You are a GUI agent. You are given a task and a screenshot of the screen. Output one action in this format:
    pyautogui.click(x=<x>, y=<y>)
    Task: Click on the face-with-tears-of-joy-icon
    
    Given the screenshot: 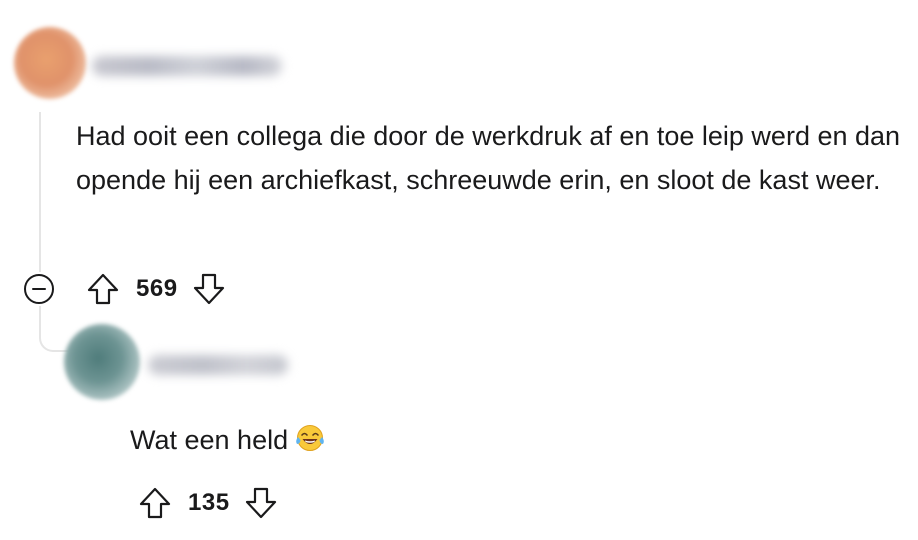 What is the action you would take?
    pyautogui.click(x=310, y=443)
    